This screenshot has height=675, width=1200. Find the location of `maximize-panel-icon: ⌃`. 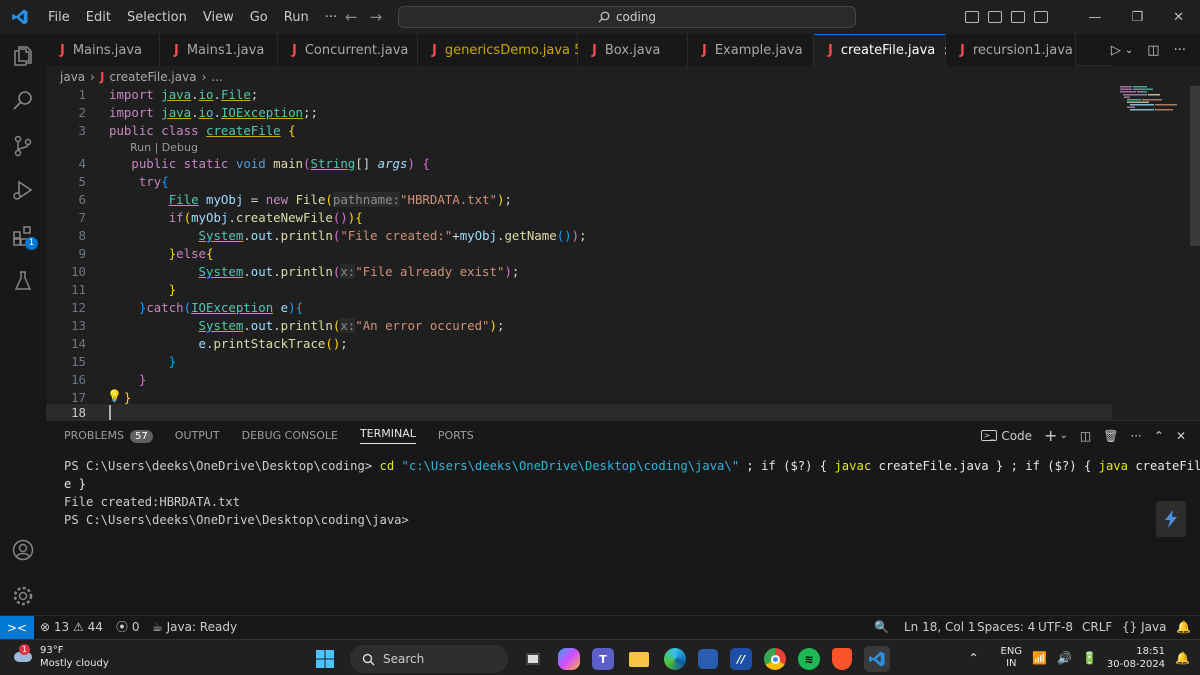

maximize-panel-icon: ⌃ is located at coordinates (1159, 436).